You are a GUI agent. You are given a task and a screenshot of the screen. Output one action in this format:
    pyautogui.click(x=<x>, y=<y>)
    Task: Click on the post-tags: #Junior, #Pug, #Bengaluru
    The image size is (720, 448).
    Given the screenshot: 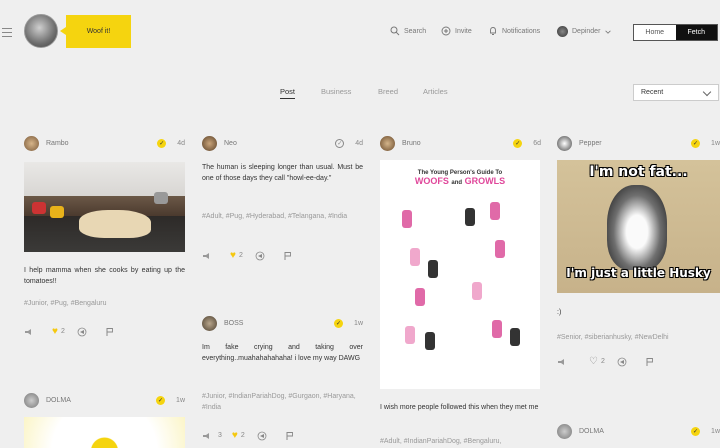 What is the action you would take?
    pyautogui.click(x=104, y=303)
    